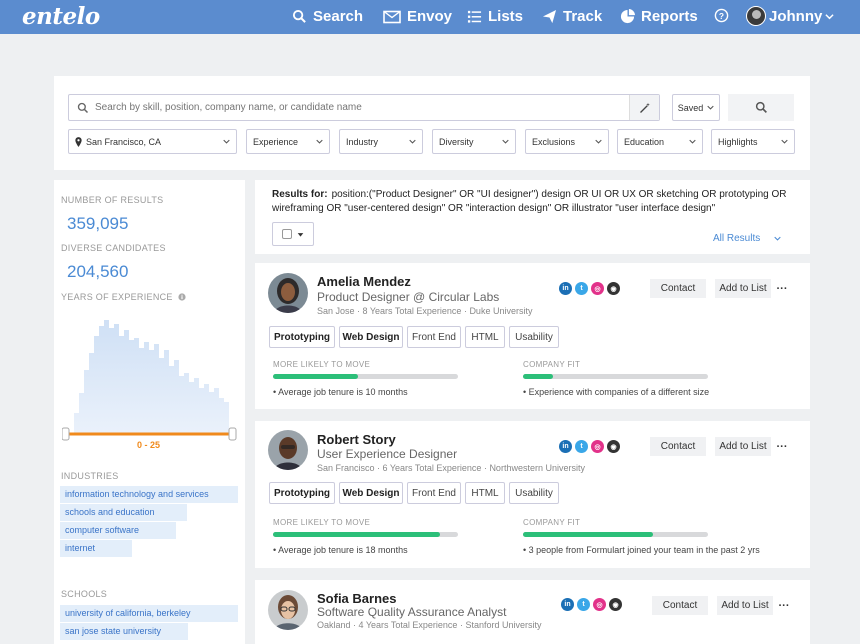 The image size is (860, 644). Describe the element at coordinates (182, 297) in the screenshot. I see `info-icon` at that location.